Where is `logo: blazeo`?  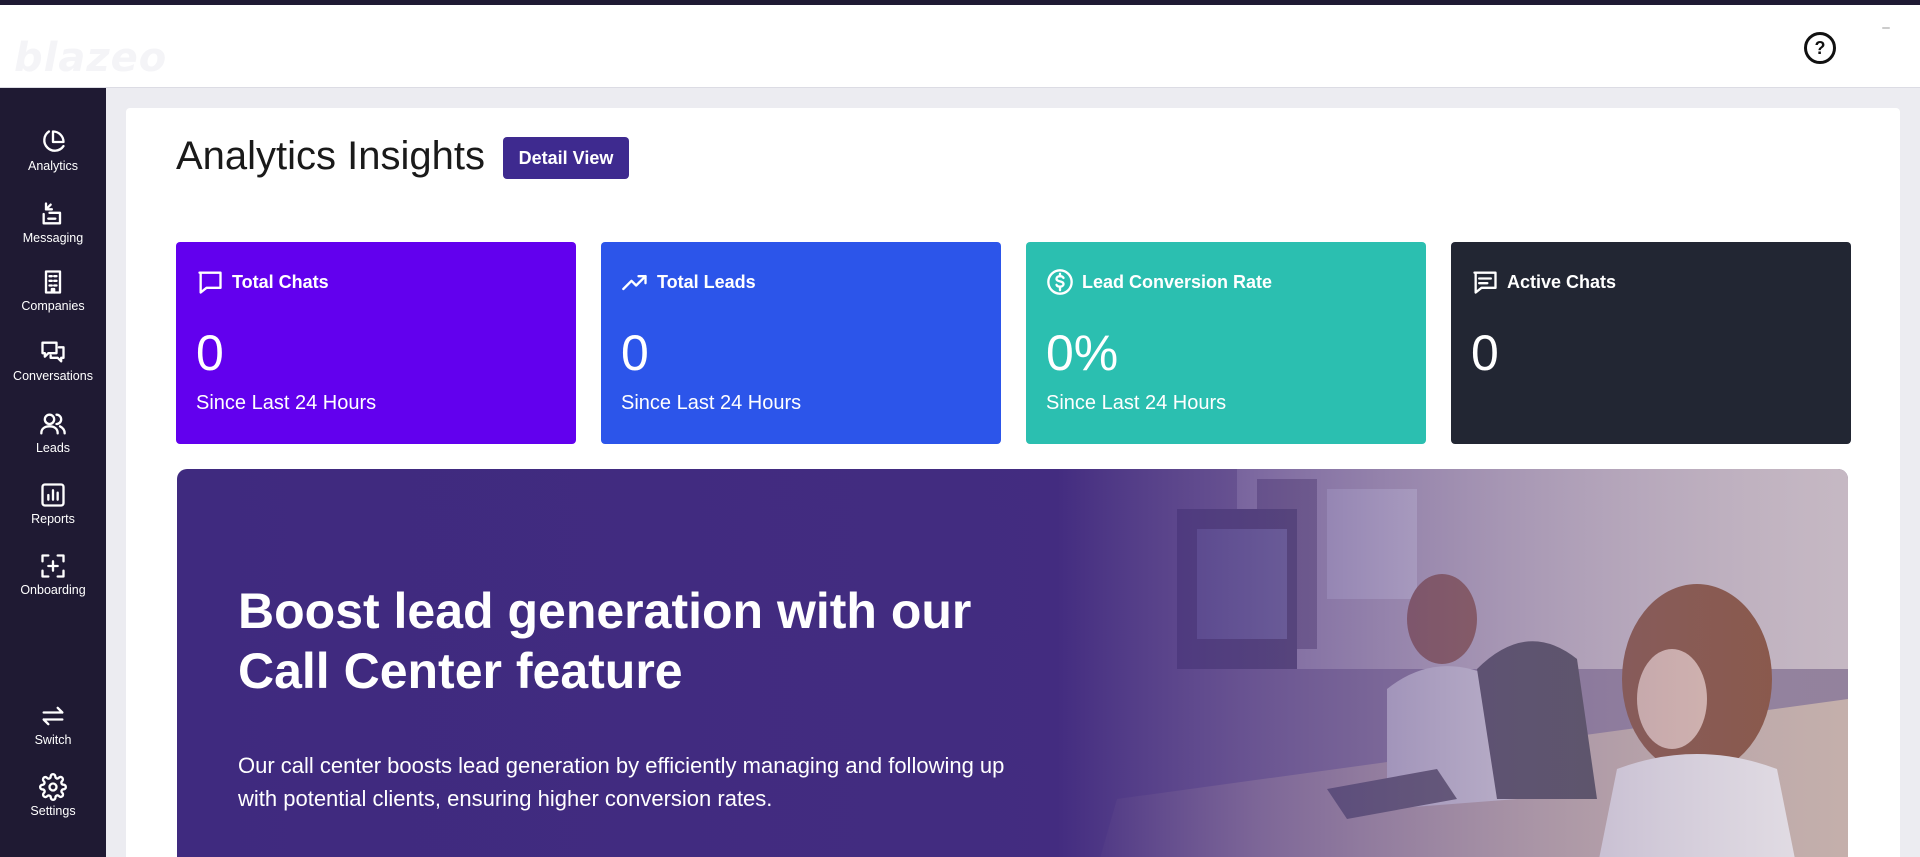
logo: blazeo is located at coordinates (90, 58).